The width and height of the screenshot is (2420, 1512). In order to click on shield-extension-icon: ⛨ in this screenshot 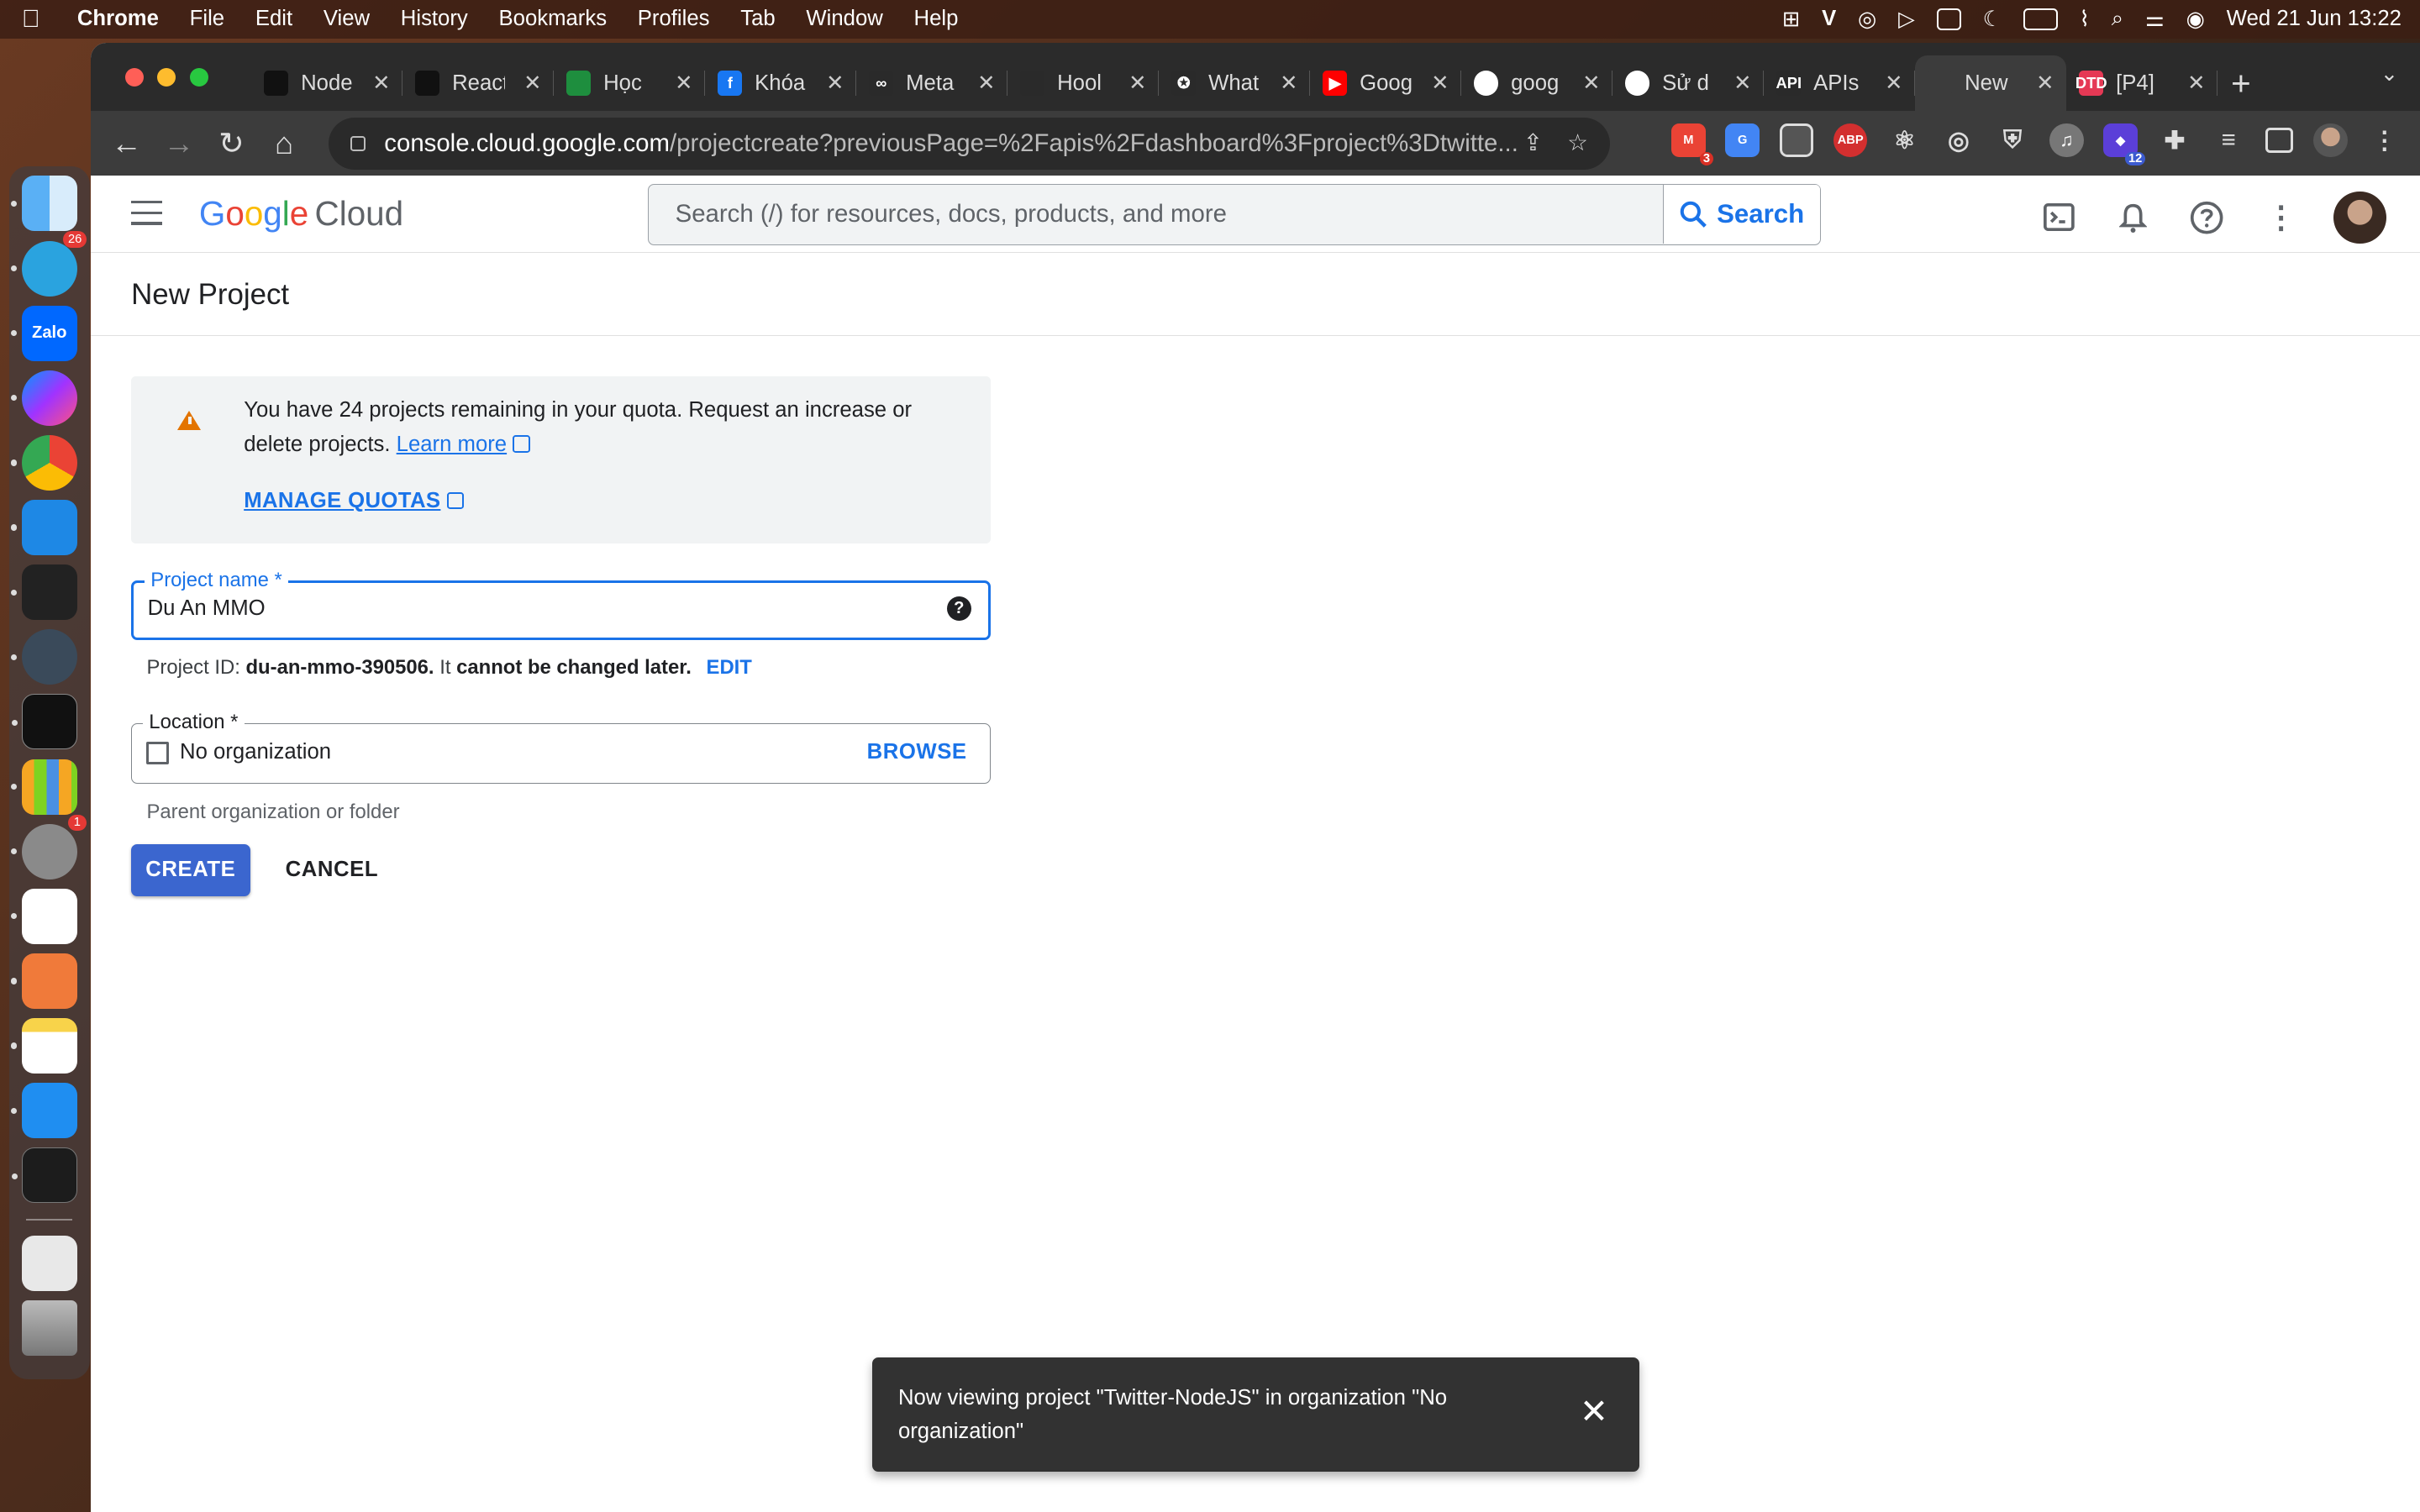, I will do `click(2012, 140)`.